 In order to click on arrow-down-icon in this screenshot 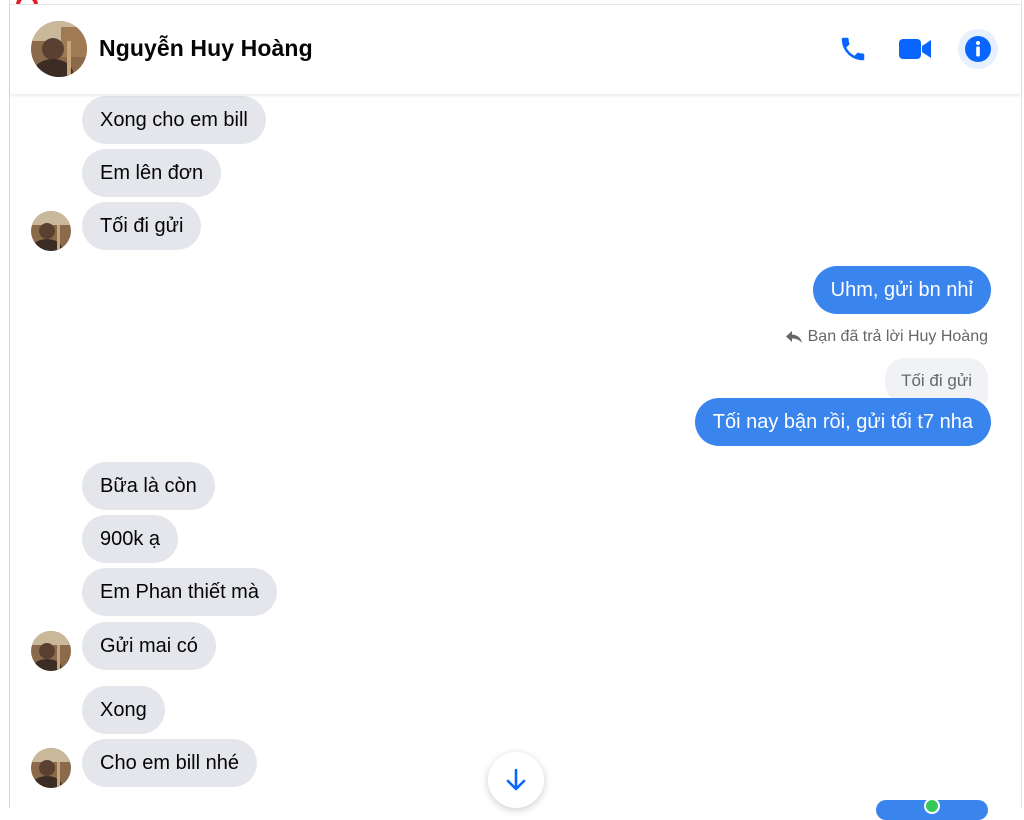, I will do `click(516, 779)`.